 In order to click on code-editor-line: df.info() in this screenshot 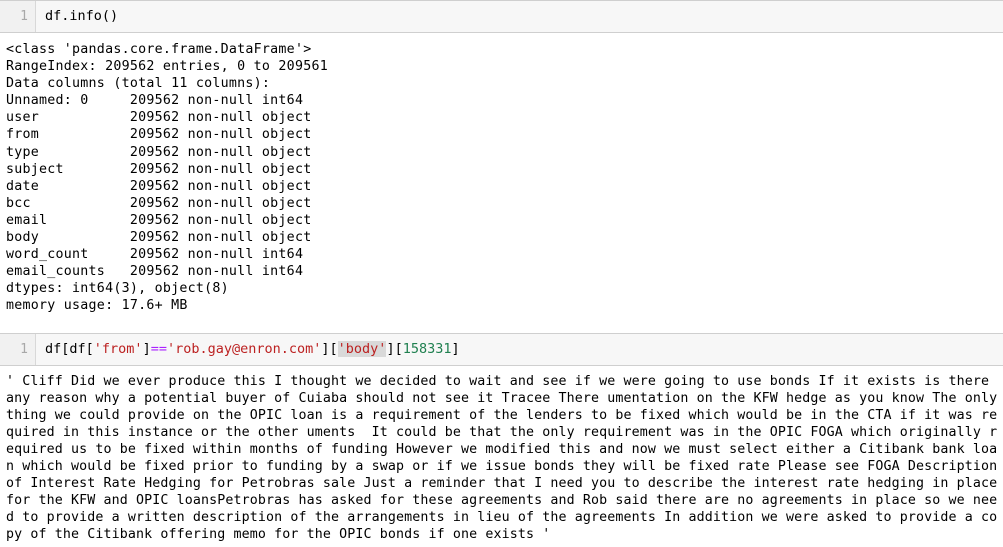, I will do `click(519, 16)`.